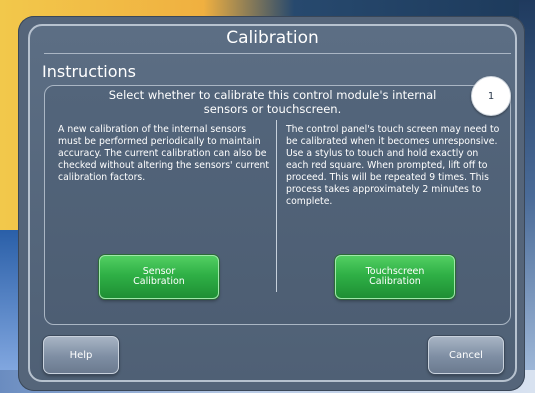 This screenshot has height=393, width=535. I want to click on help-button: Help, so click(81, 355).